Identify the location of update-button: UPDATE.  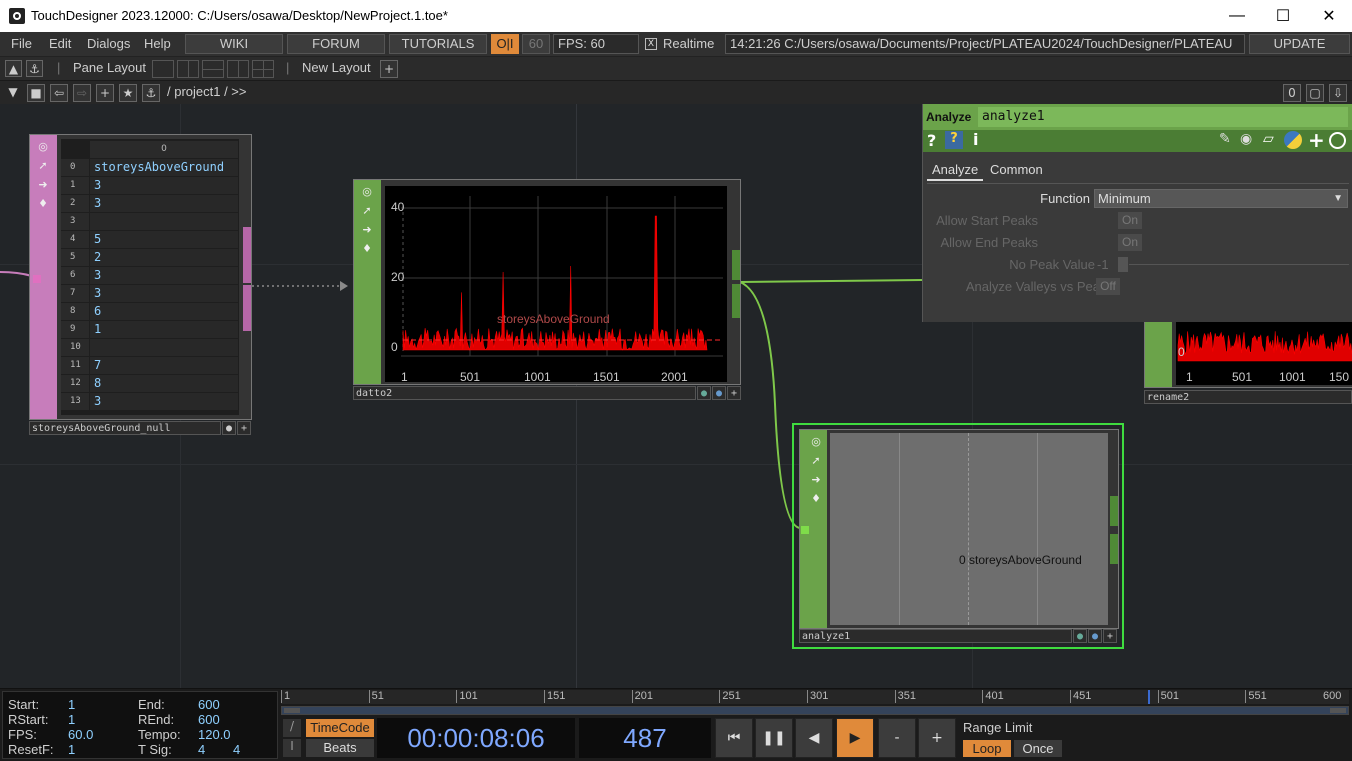
(1299, 44).